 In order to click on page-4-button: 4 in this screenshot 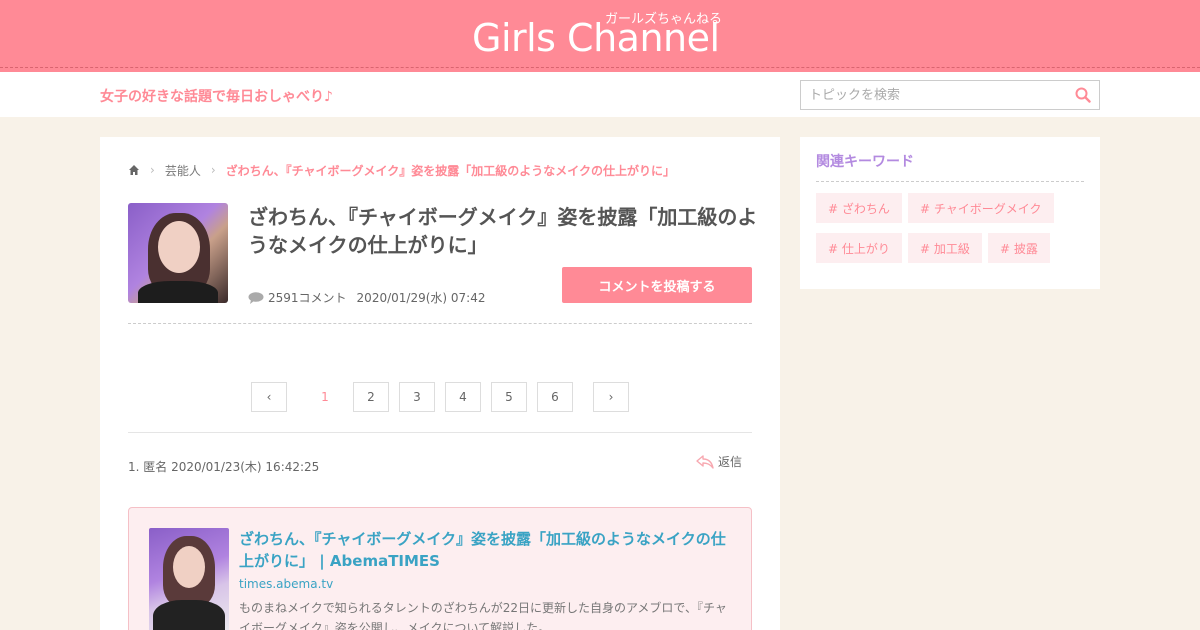, I will do `click(463, 397)`.